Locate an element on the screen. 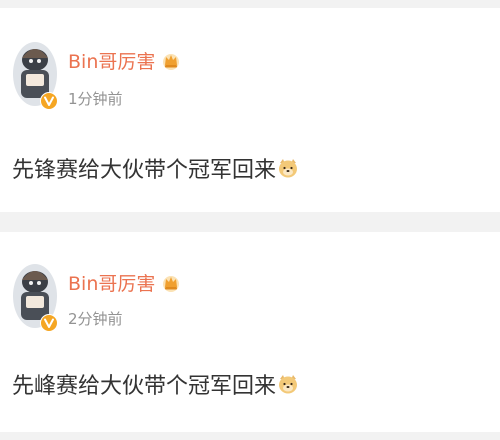 The height and width of the screenshot is (440, 500). post-content: 先锋赛给大伙带个冠军回来 is located at coordinates (155, 168).